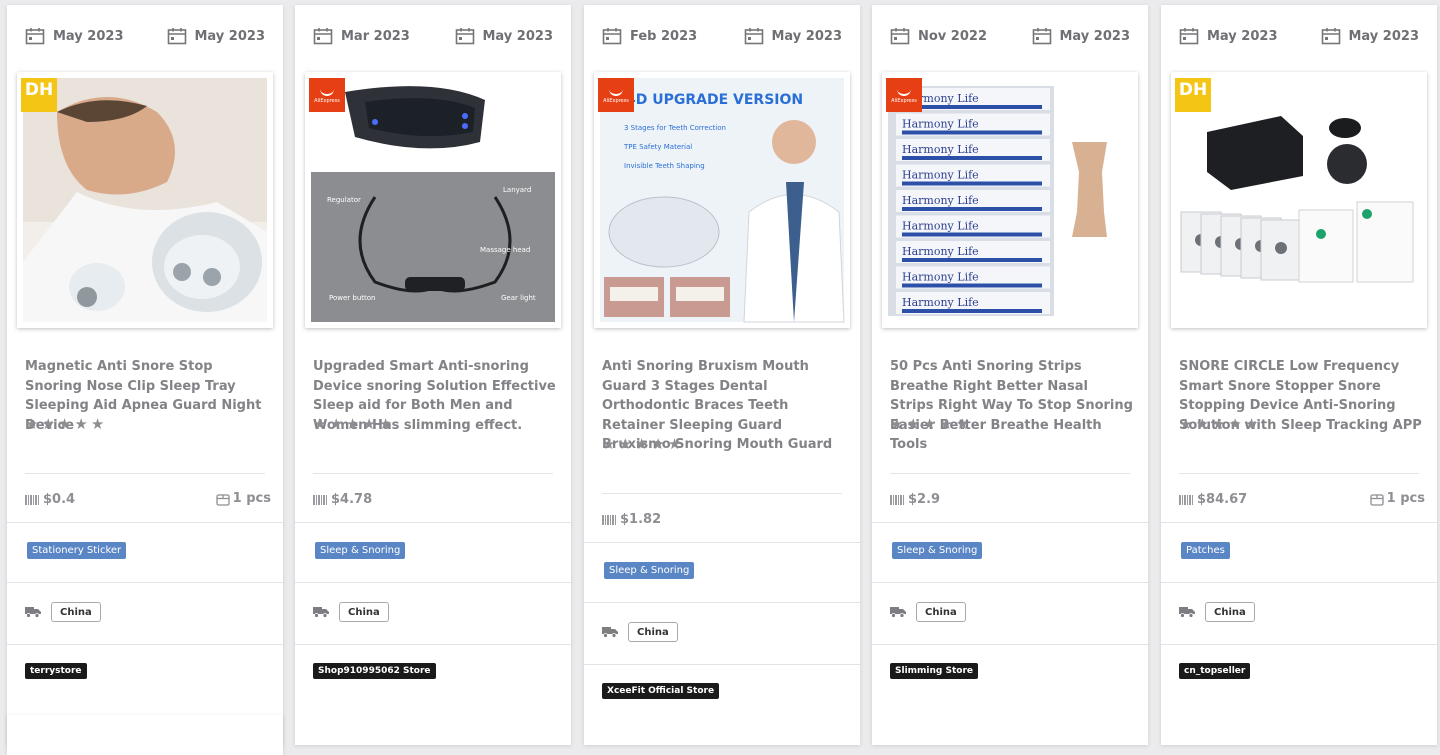  Describe the element at coordinates (904, 101) in the screenshot. I see `aliexpress-logo-text: AliExpress` at that location.